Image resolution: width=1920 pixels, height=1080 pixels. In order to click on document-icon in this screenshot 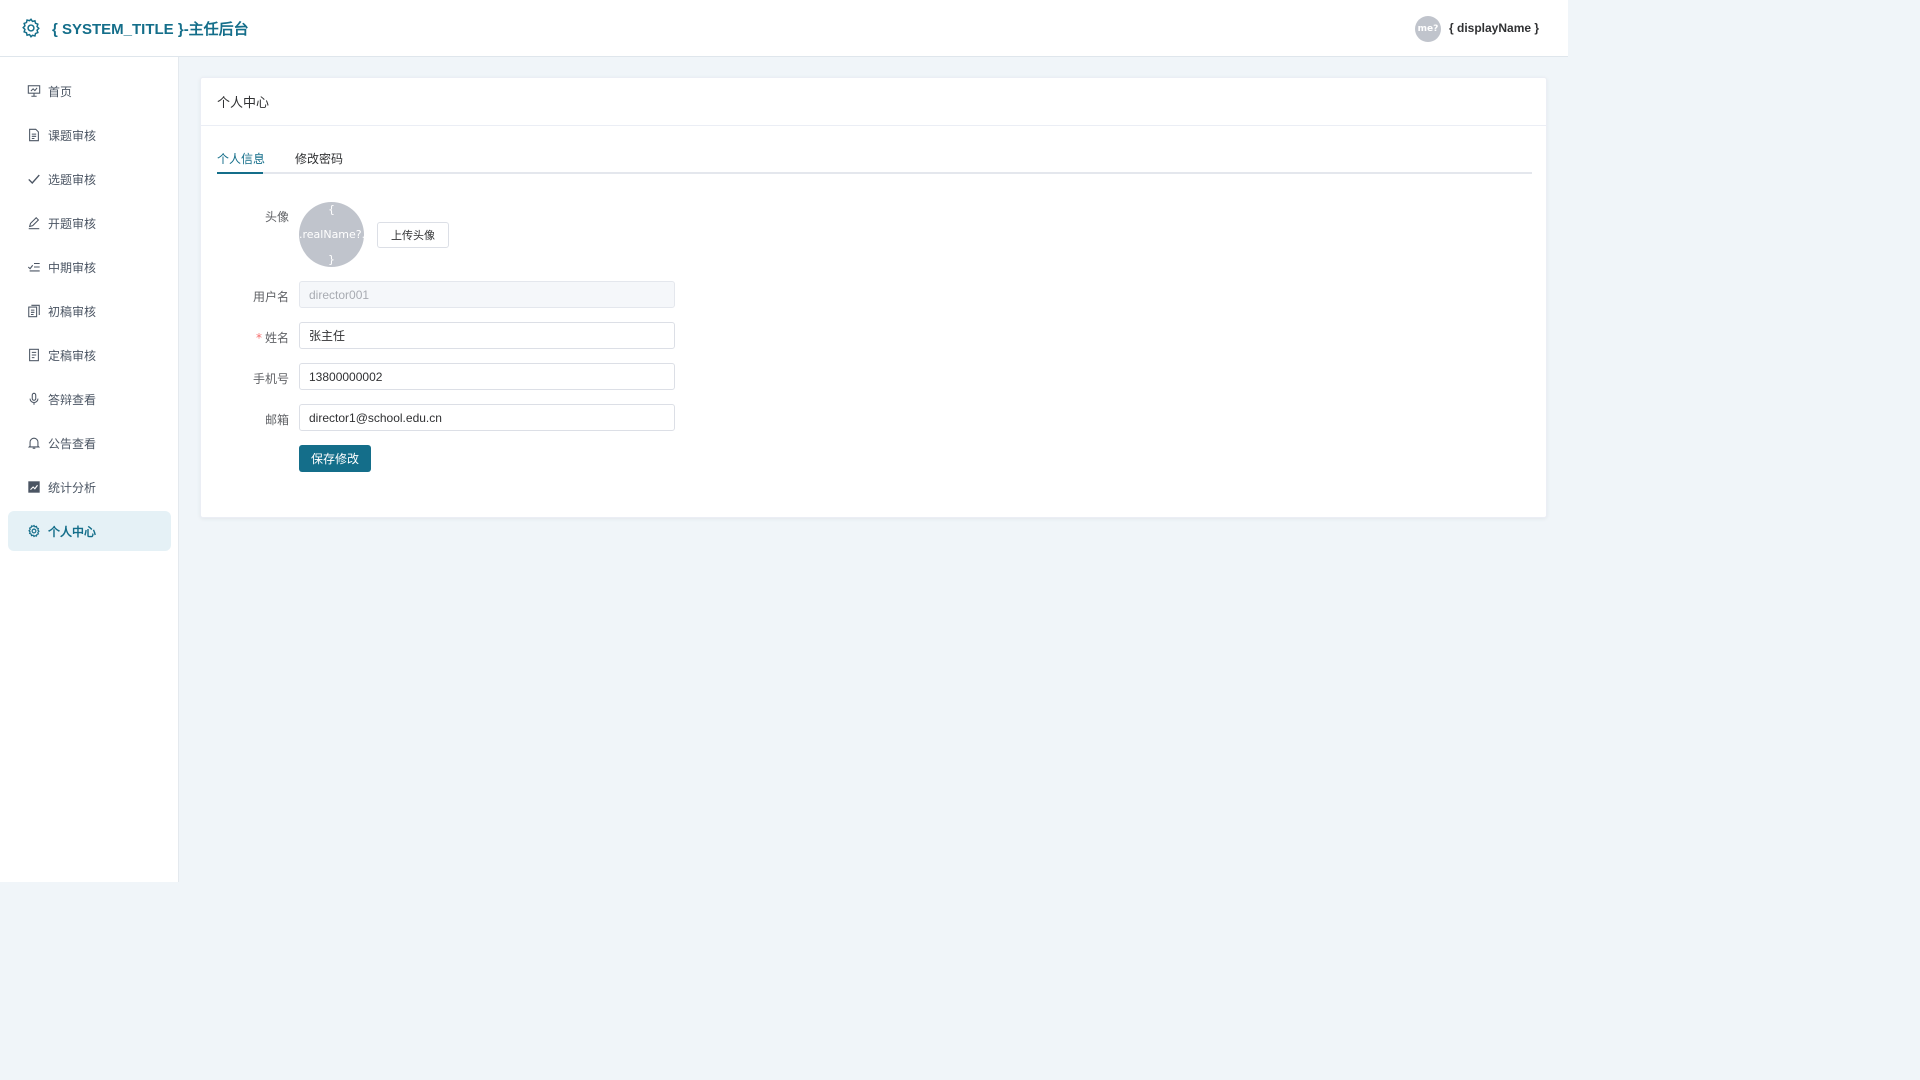, I will do `click(34, 135)`.